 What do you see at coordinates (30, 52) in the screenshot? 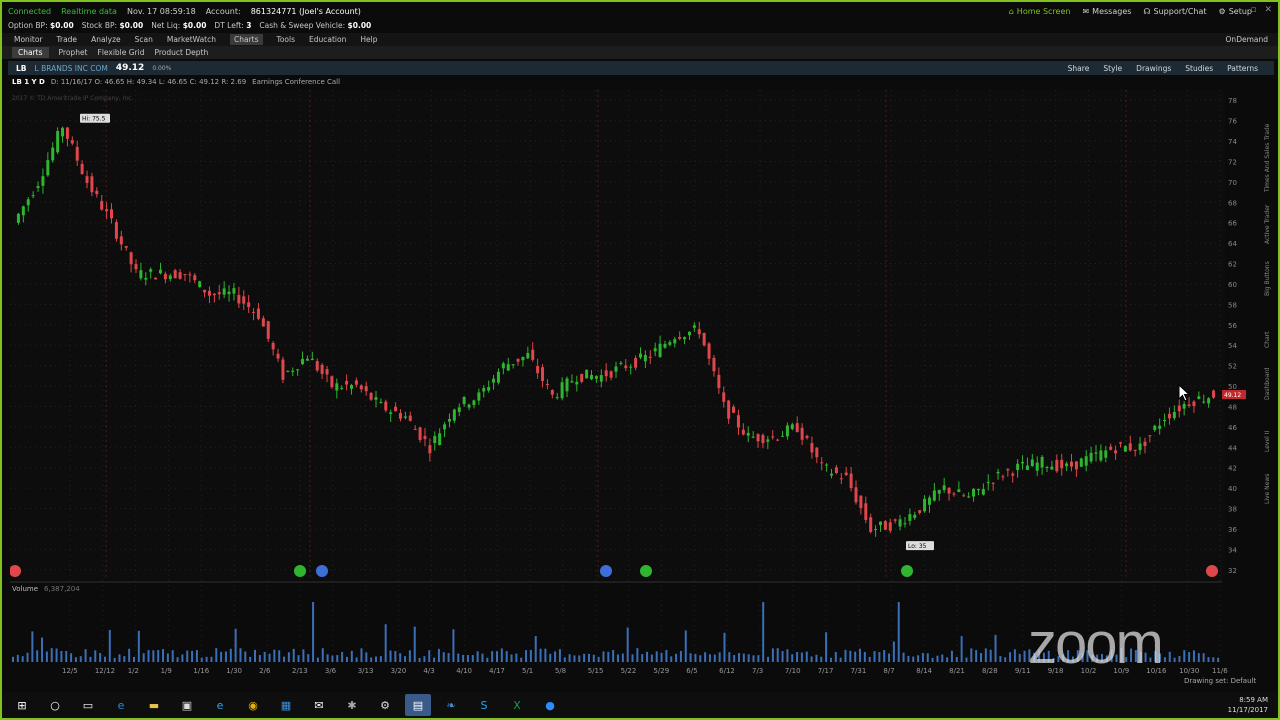
I see `subtab-charts: Charts` at bounding box center [30, 52].